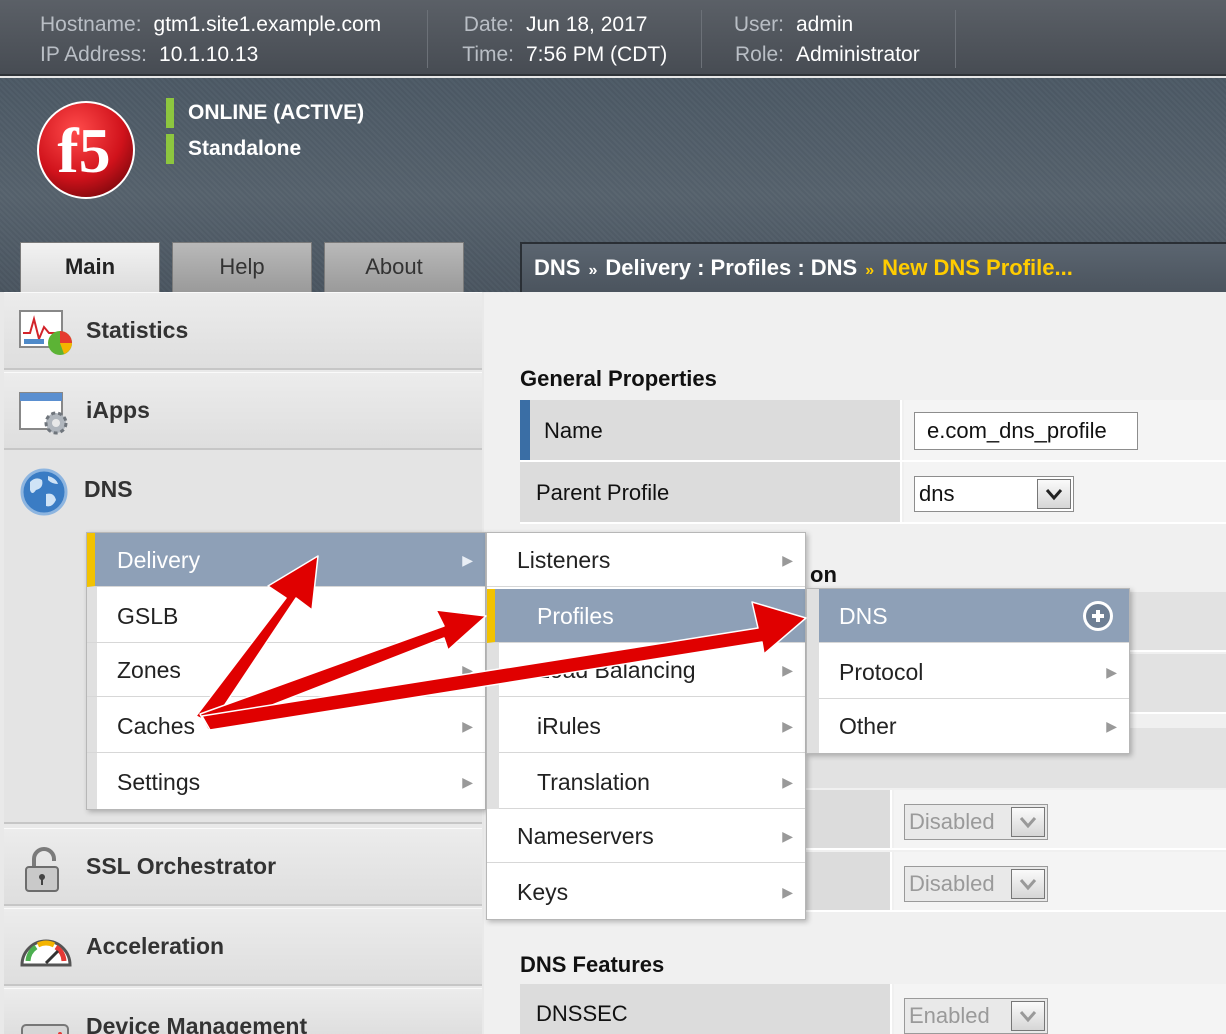 The height and width of the screenshot is (1034, 1226). I want to click on menu-item-dns: DNS, so click(968, 616).